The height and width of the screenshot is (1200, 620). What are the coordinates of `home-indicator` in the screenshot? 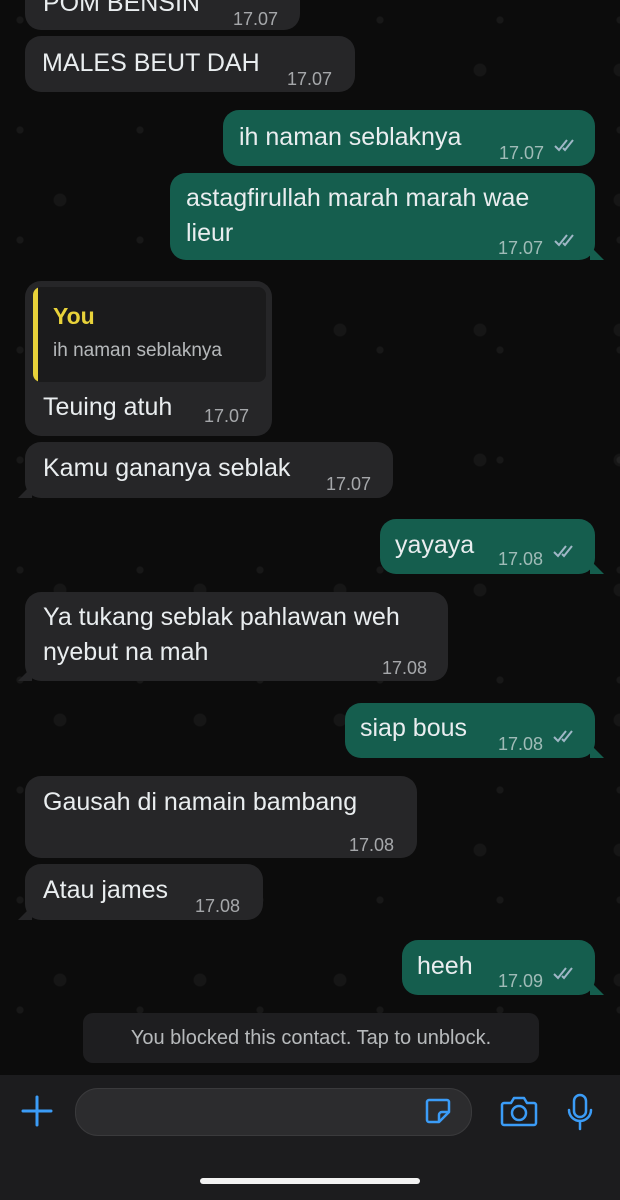 It's located at (310, 1181).